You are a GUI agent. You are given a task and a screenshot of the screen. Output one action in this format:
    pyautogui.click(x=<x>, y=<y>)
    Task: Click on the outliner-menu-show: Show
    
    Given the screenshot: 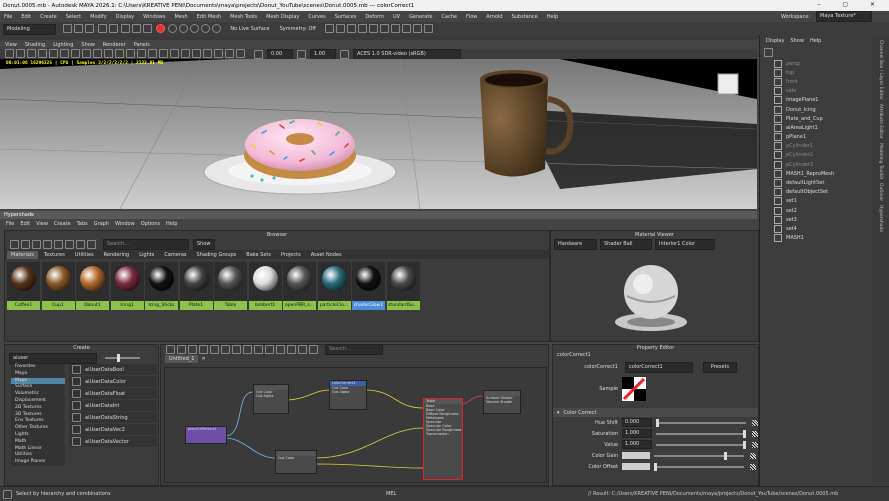 What is the action you would take?
    pyautogui.click(x=797, y=41)
    